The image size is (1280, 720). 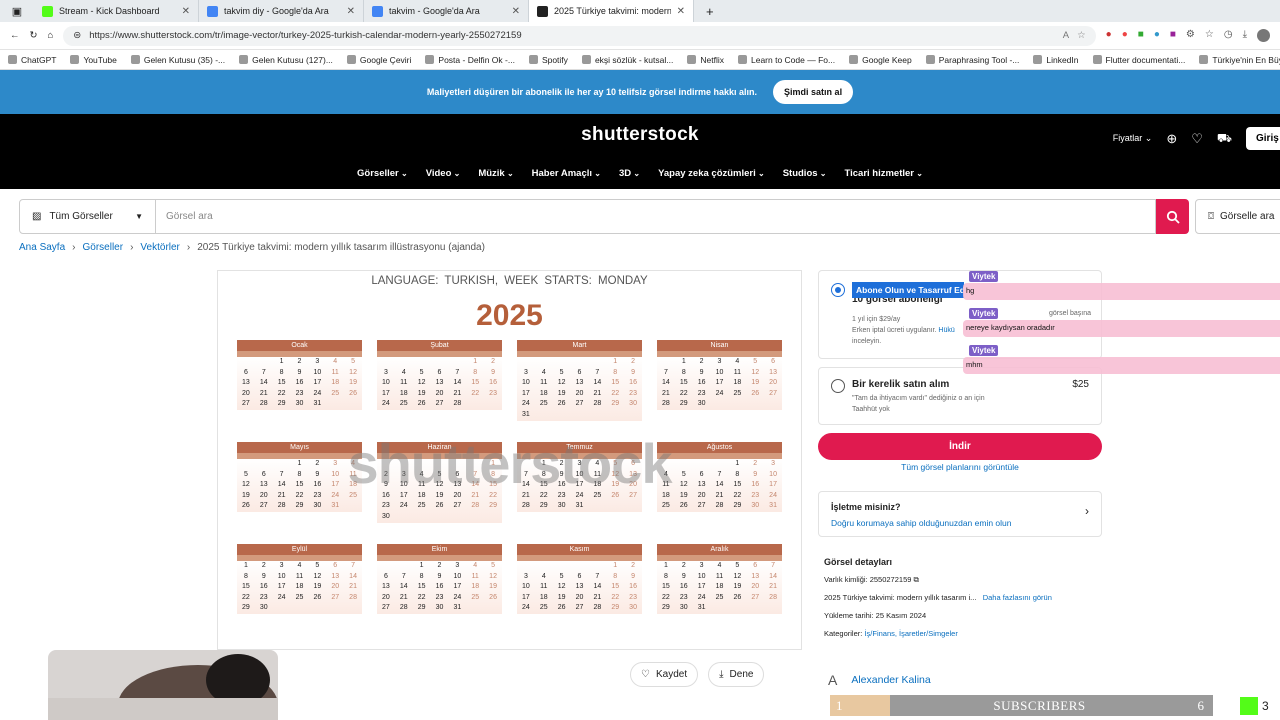 I want to click on shutterstock-logo: shutterstock, so click(x=640, y=135).